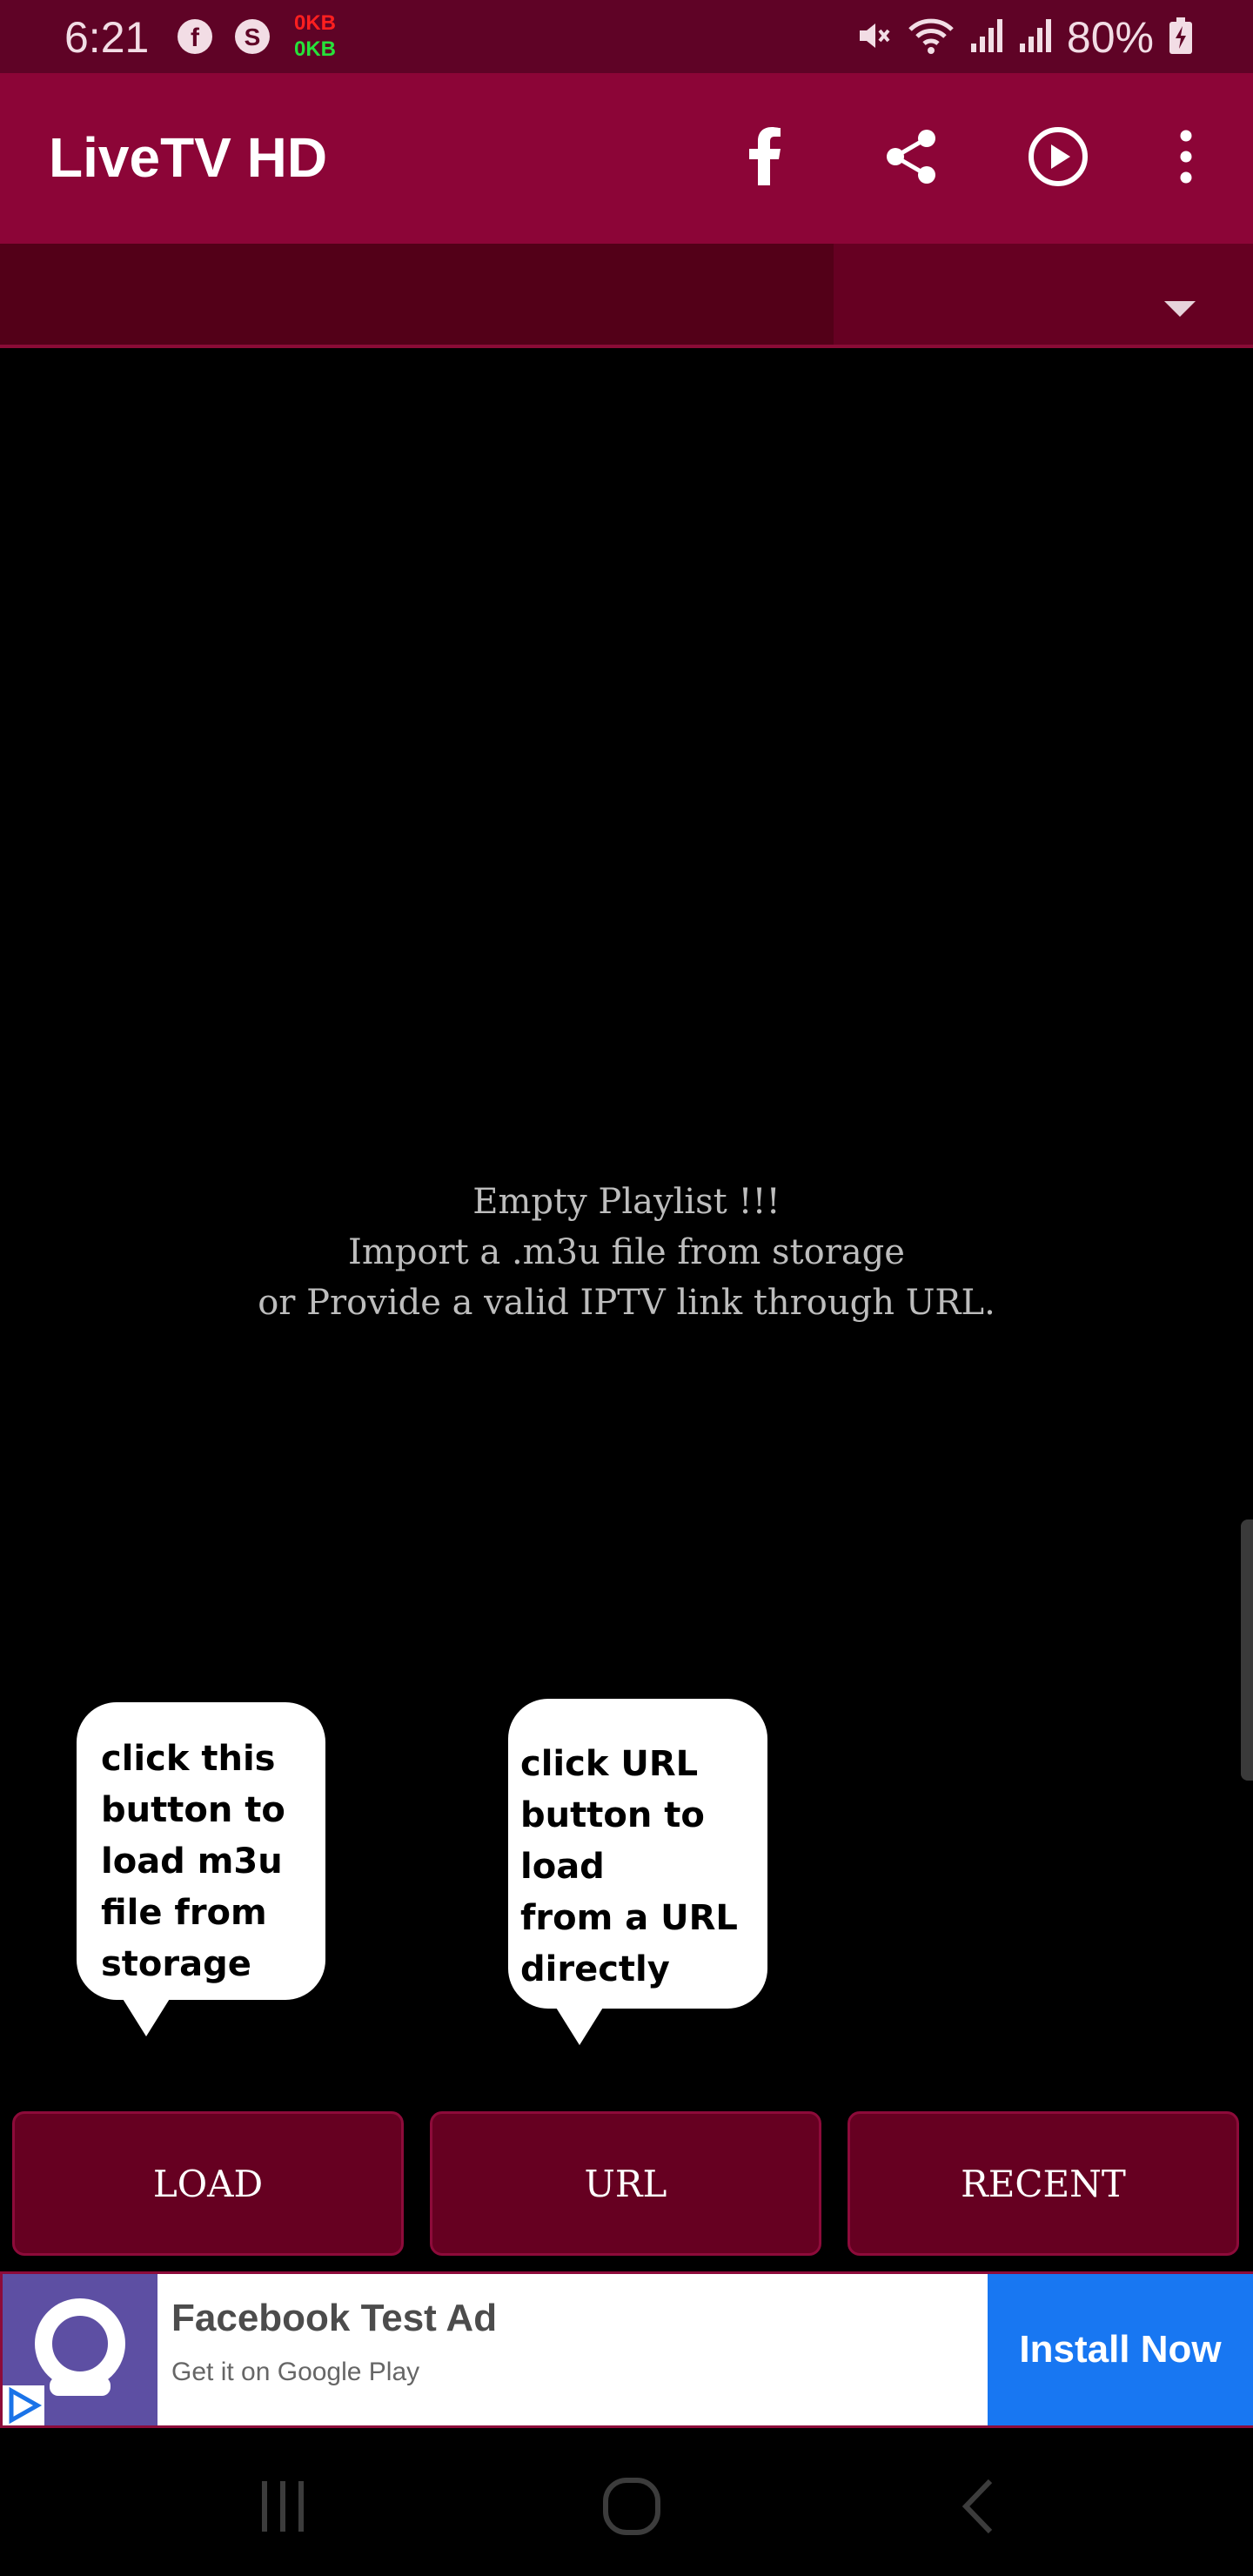  I want to click on empty-line-1: Empty Playlist !!!, so click(626, 1202).